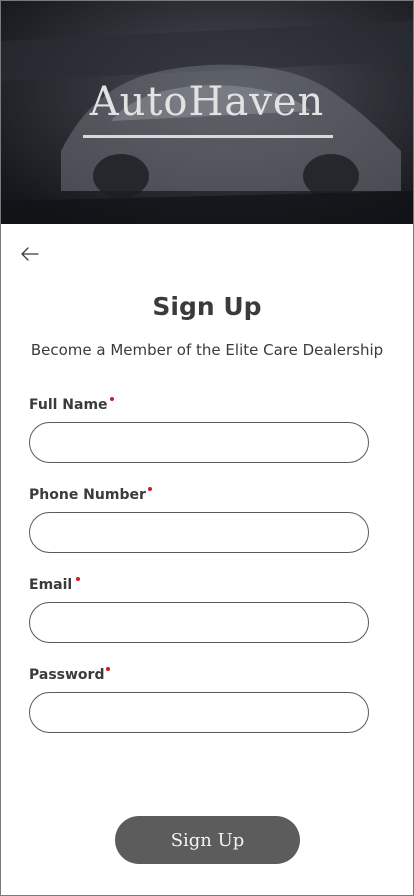 The height and width of the screenshot is (896, 414). Describe the element at coordinates (208, 136) in the screenshot. I see `brand-underline` at that location.